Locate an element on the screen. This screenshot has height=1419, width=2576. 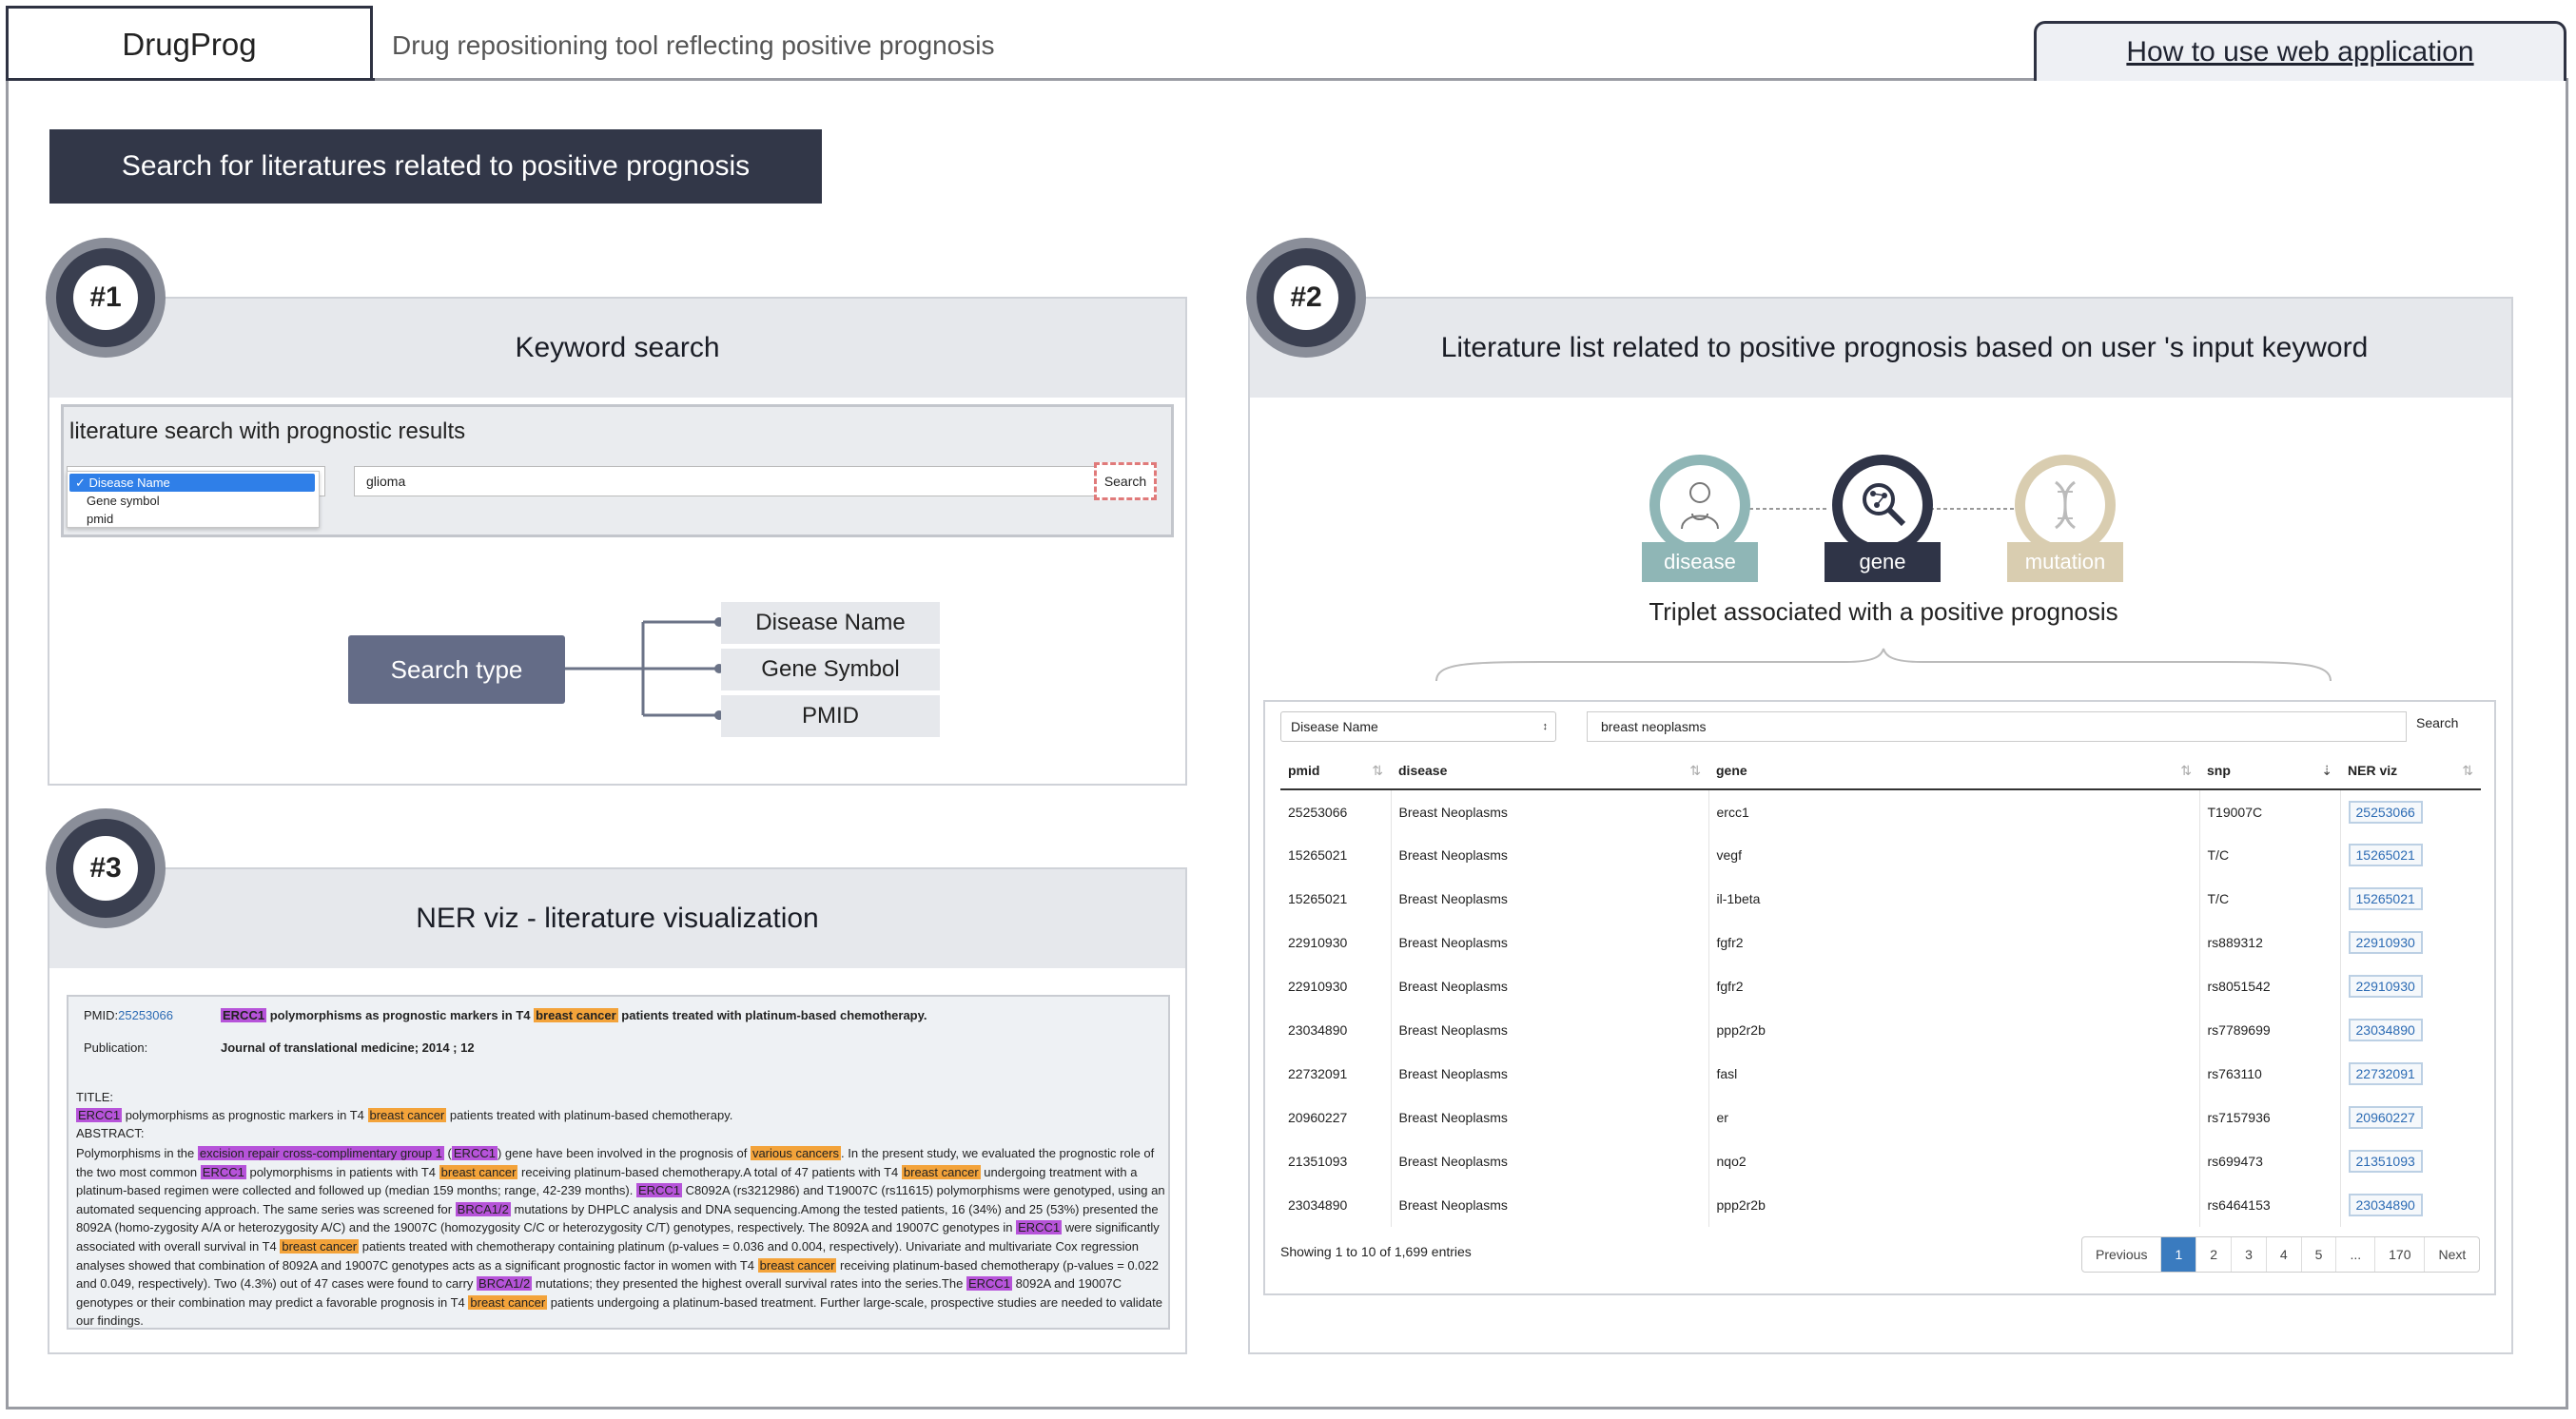
filter-input: breast neoplasms is located at coordinates (1997, 726).